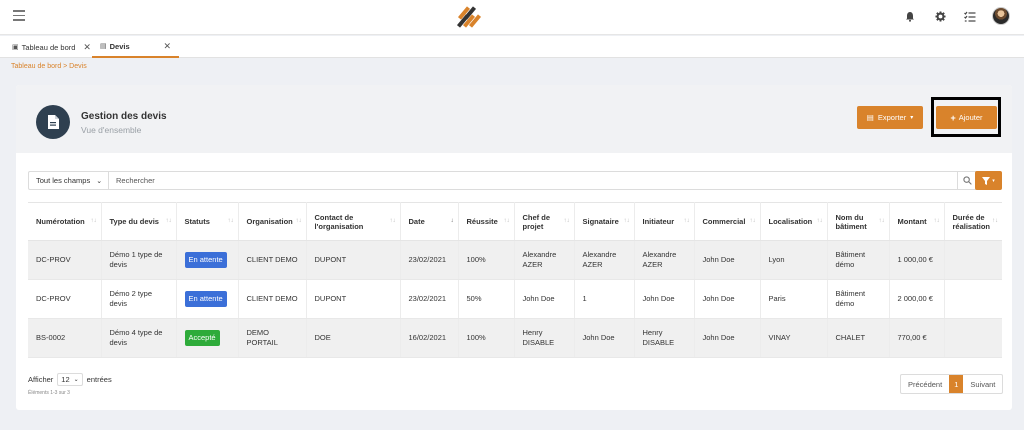 The image size is (1024, 430). I want to click on sort-desc-icon: ↓, so click(452, 221).